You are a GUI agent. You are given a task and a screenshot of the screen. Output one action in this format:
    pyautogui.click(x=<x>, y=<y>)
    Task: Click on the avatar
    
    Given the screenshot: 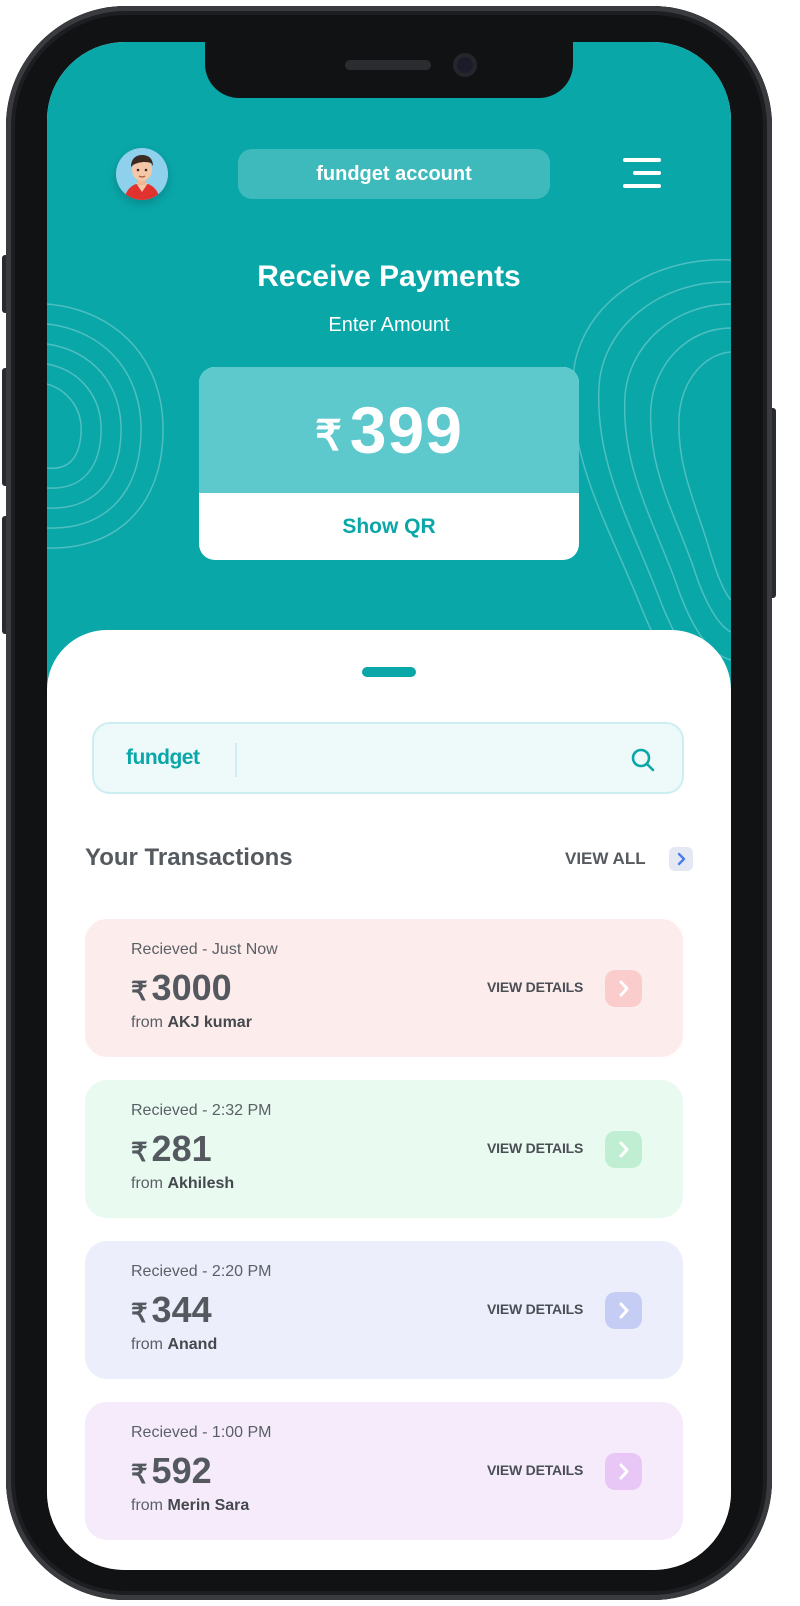 What is the action you would take?
    pyautogui.click(x=142, y=174)
    